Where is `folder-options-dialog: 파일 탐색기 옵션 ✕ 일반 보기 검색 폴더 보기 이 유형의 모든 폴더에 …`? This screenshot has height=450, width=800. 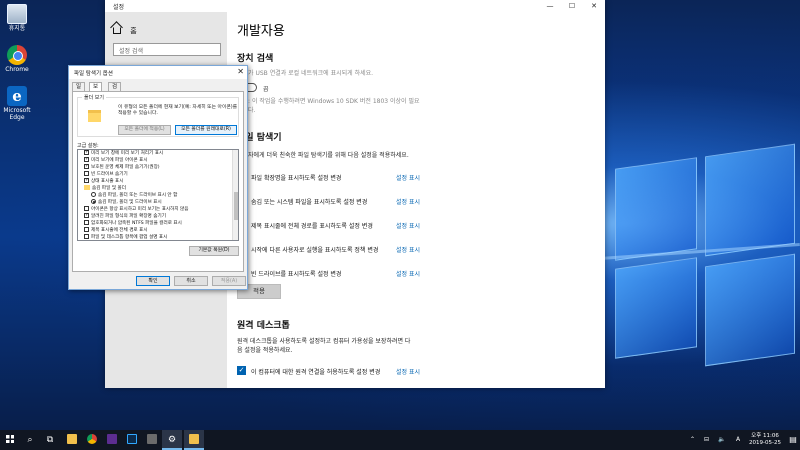 folder-options-dialog: 파일 탐색기 옵션 ✕ 일반 보기 검색 폴더 보기 이 유형의 모든 폴더에 … is located at coordinates (158, 177).